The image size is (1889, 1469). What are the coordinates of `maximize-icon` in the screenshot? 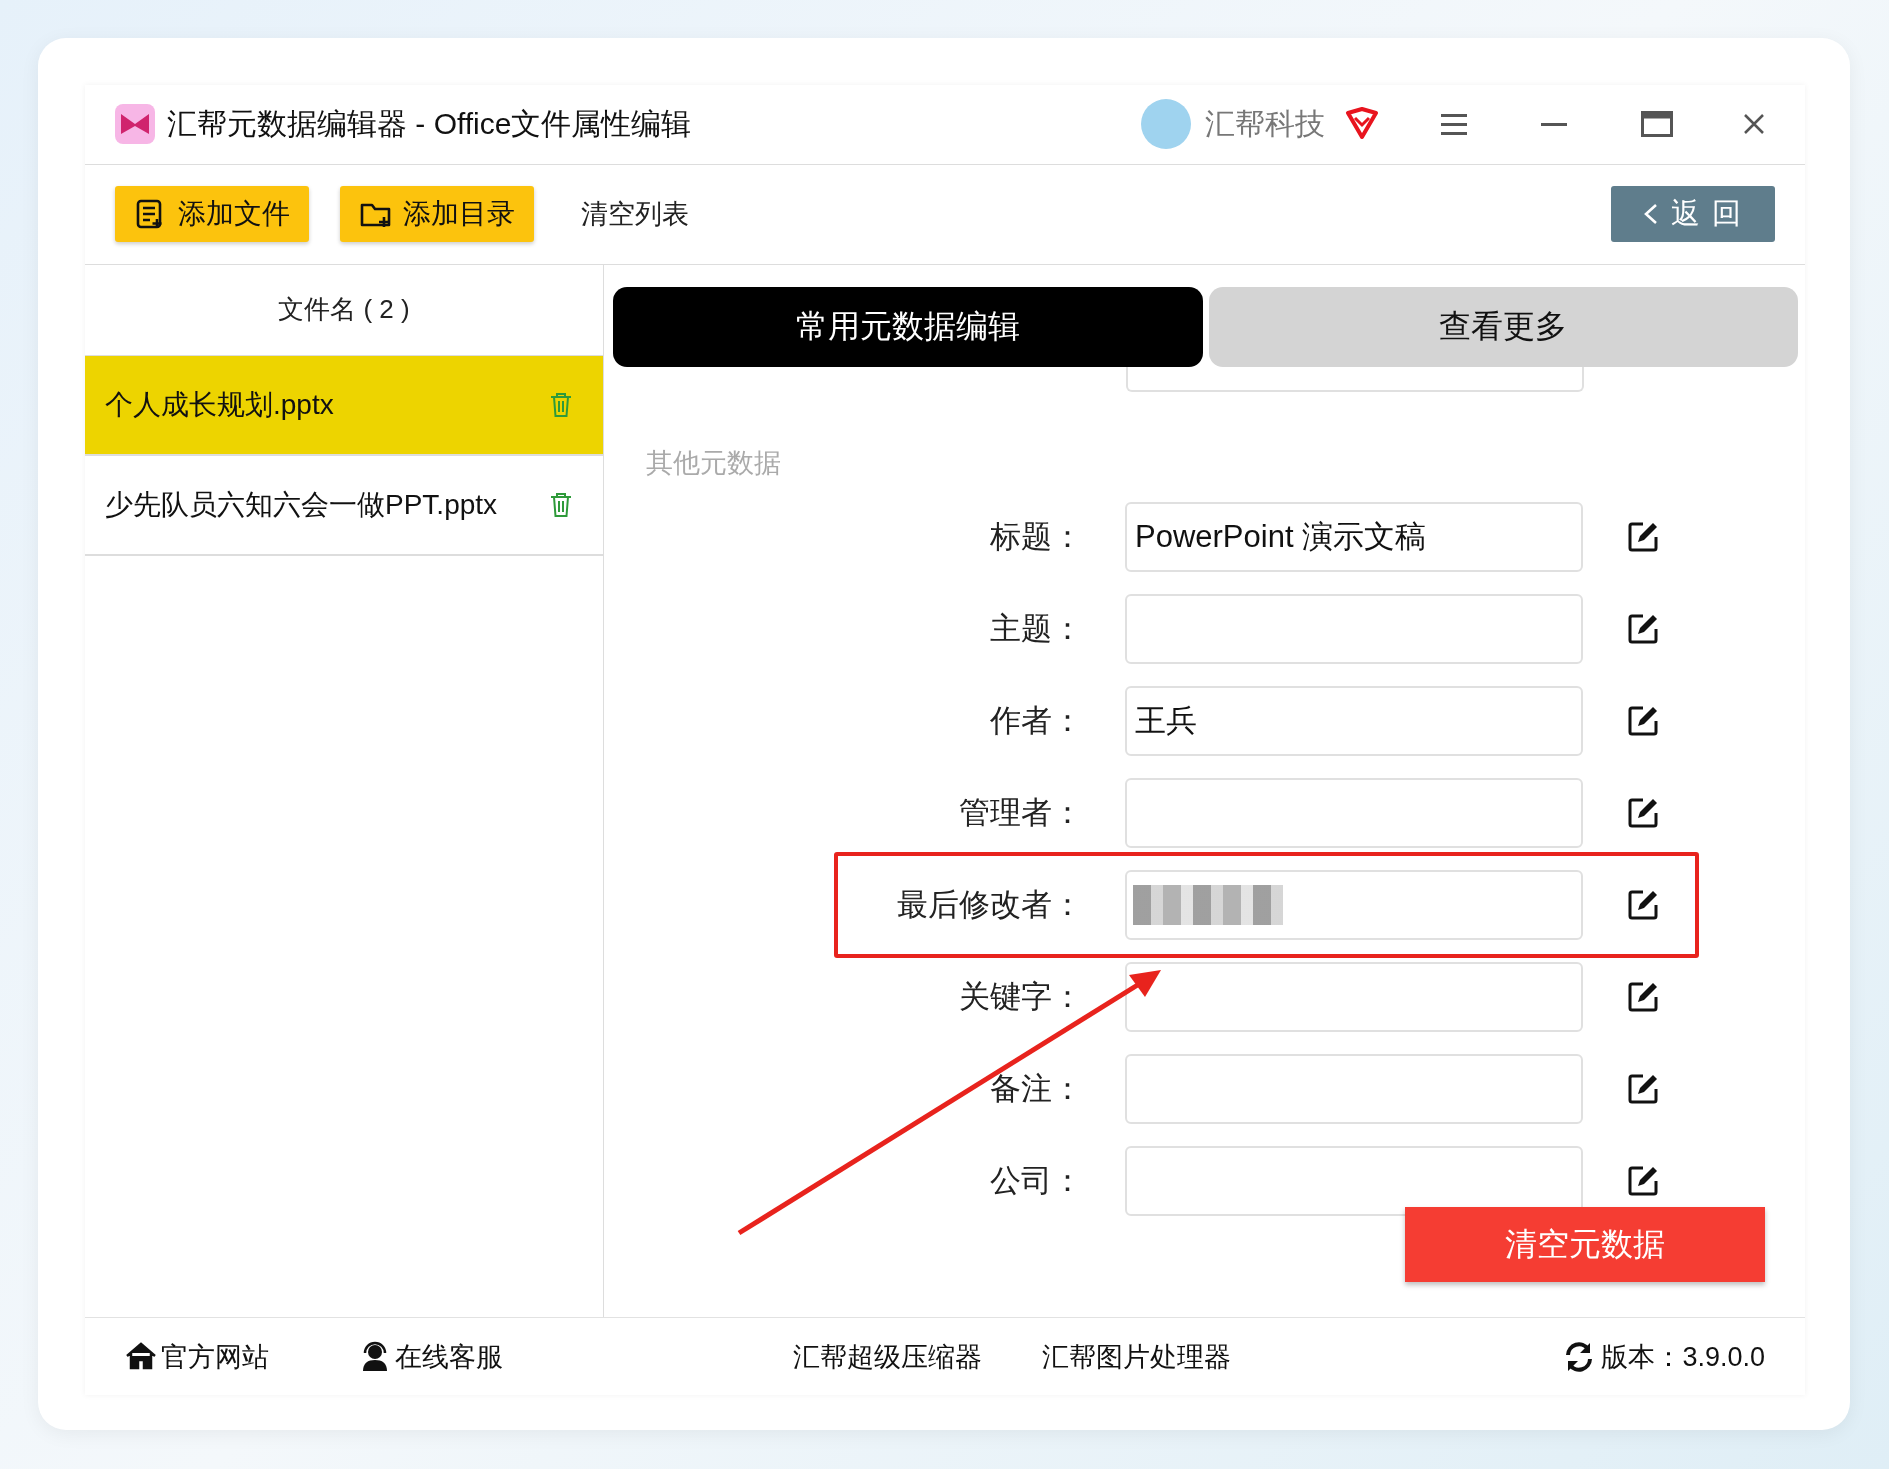 It's located at (1657, 124).